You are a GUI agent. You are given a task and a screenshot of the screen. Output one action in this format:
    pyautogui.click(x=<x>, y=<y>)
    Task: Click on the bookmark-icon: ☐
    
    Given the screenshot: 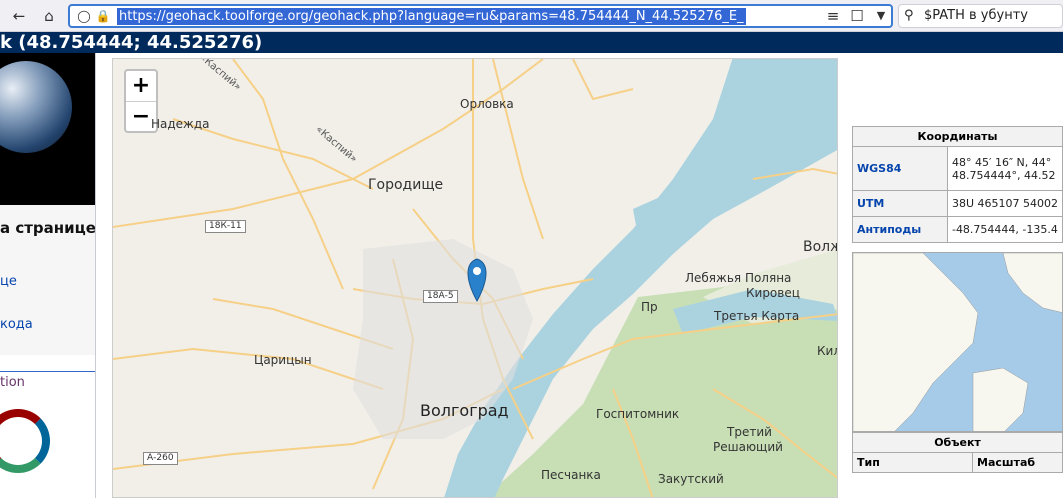 What is the action you would take?
    pyautogui.click(x=857, y=16)
    